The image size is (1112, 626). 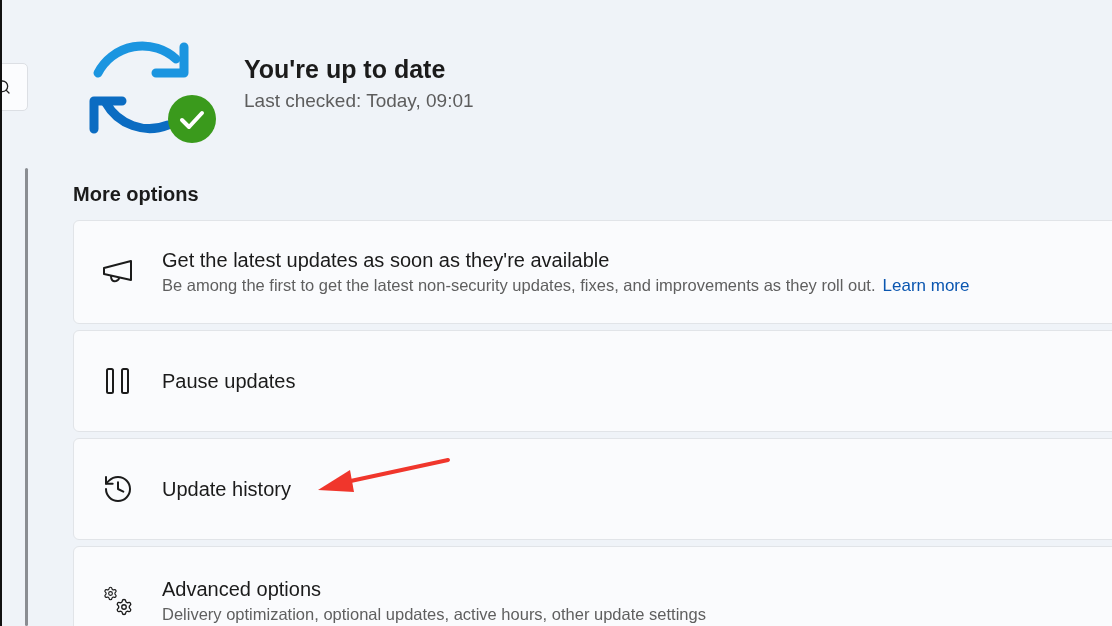 What do you see at coordinates (242, 589) in the screenshot?
I see `option-title: Advanced options` at bounding box center [242, 589].